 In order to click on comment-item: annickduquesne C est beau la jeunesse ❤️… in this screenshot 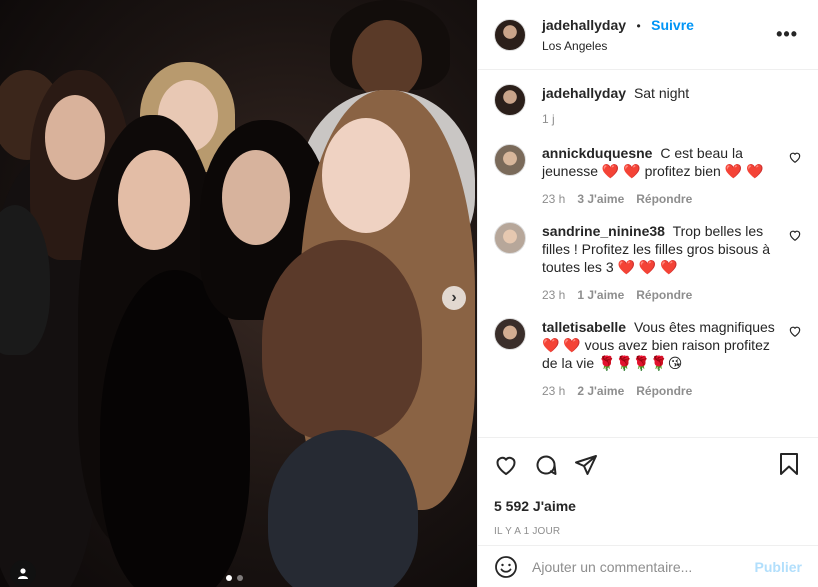, I will do `click(648, 175)`.